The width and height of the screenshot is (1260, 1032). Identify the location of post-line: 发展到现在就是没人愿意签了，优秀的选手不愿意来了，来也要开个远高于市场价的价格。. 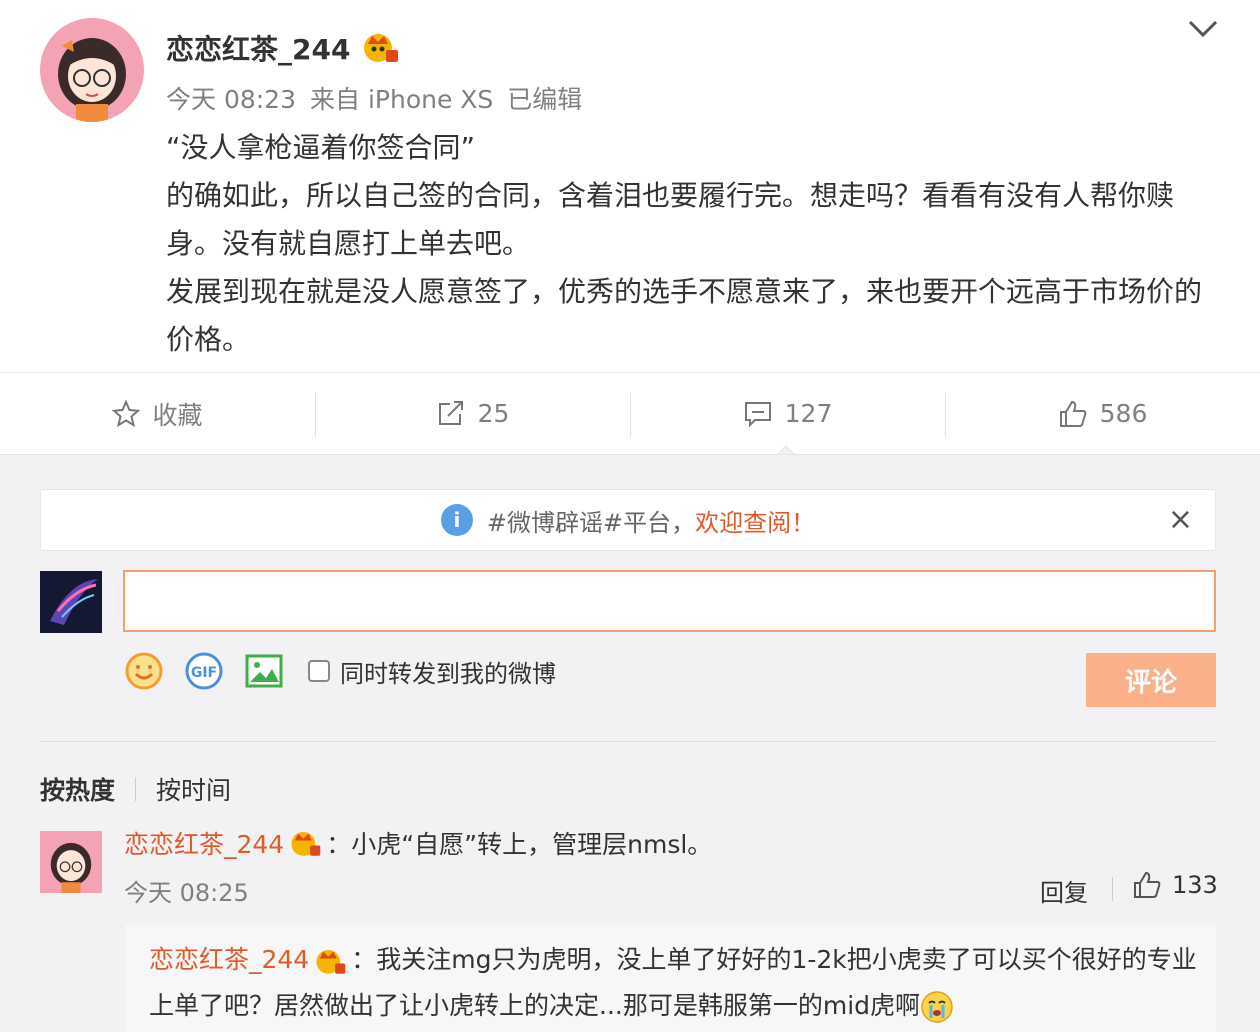
(684, 315).